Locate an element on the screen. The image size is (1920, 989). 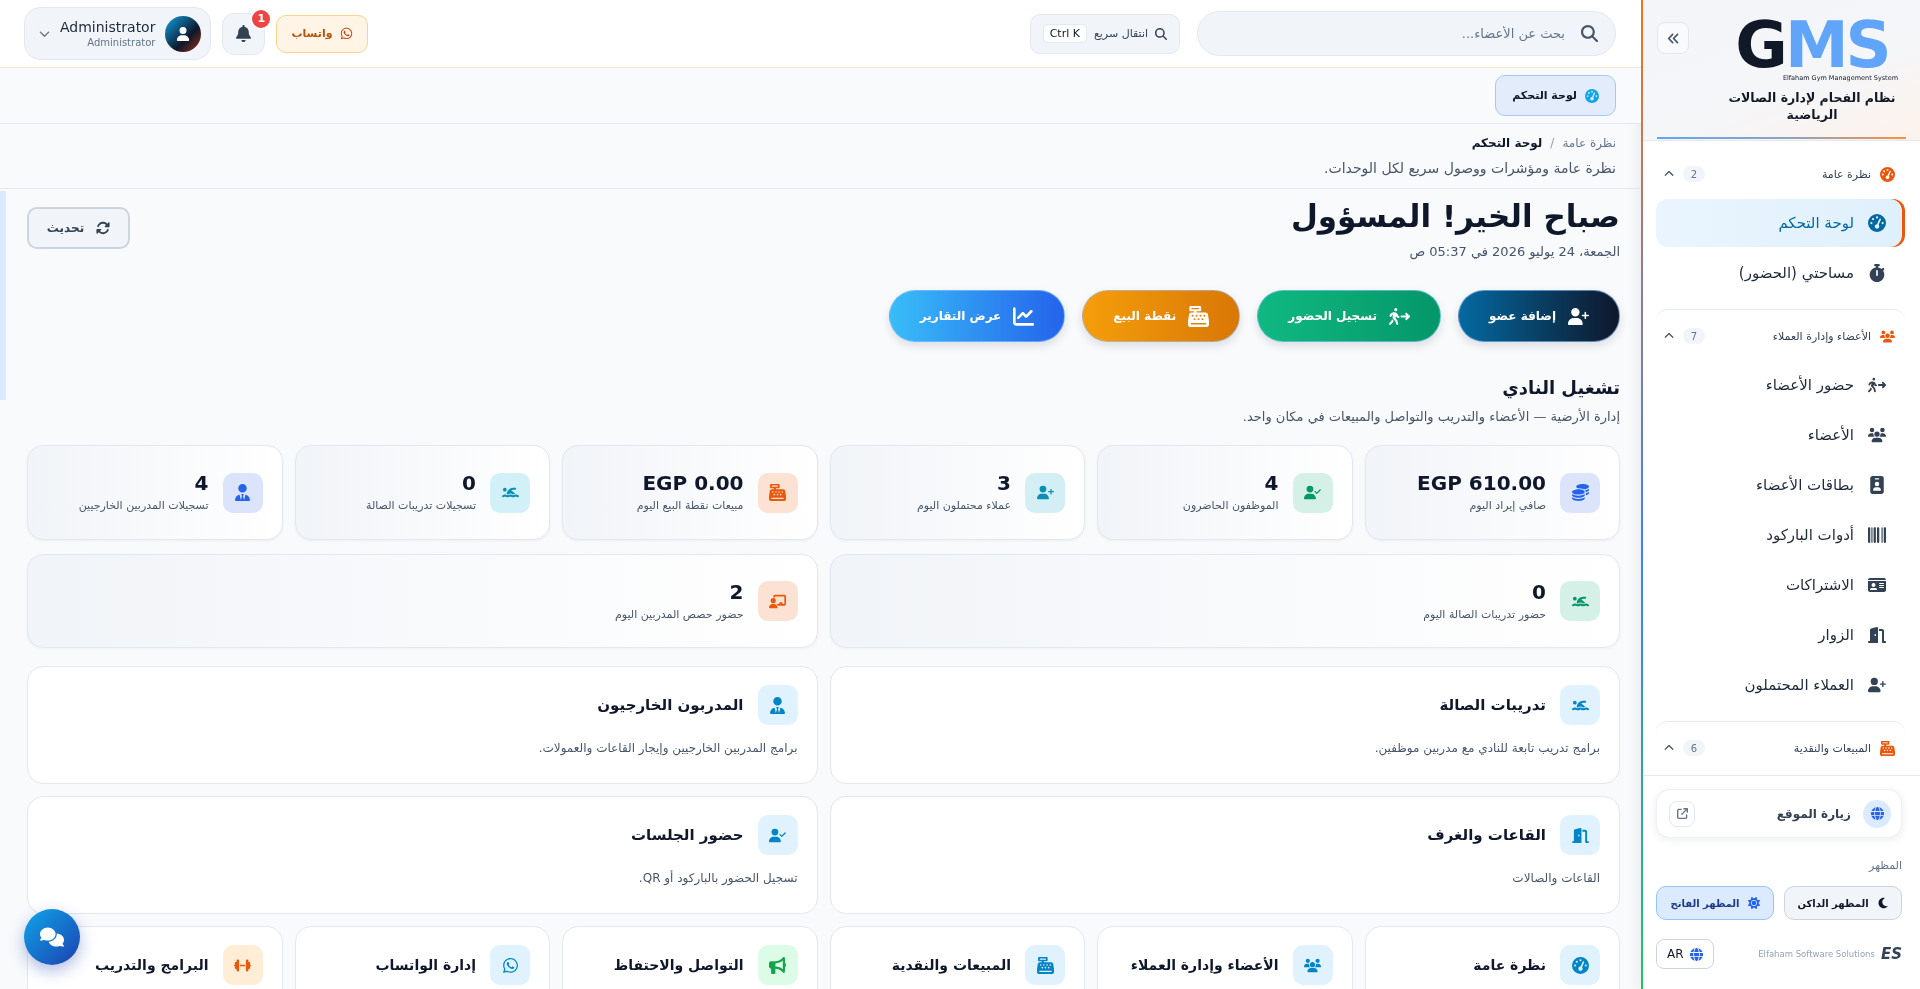
hub-card: إدارة الواتساب is located at coordinates (422, 957).